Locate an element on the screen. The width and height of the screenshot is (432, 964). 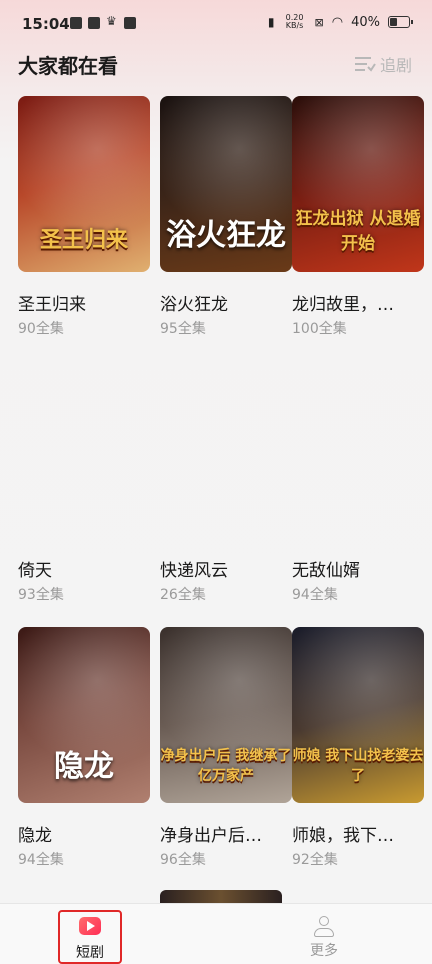
follow-label: 追剧 is located at coordinates (395, 65).